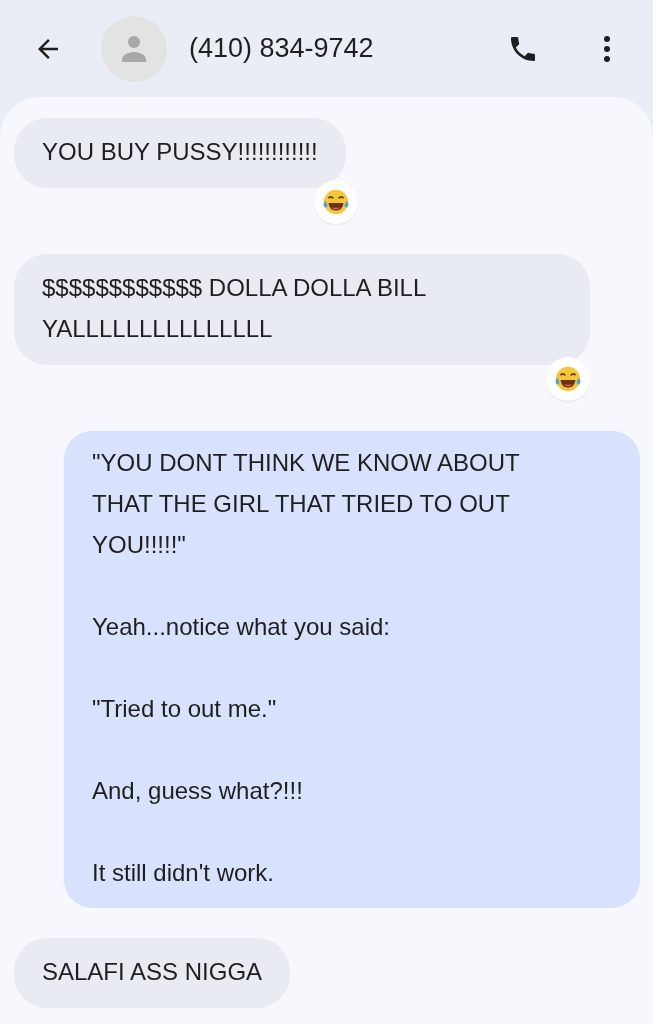  I want to click on more-options-icon, so click(607, 48).